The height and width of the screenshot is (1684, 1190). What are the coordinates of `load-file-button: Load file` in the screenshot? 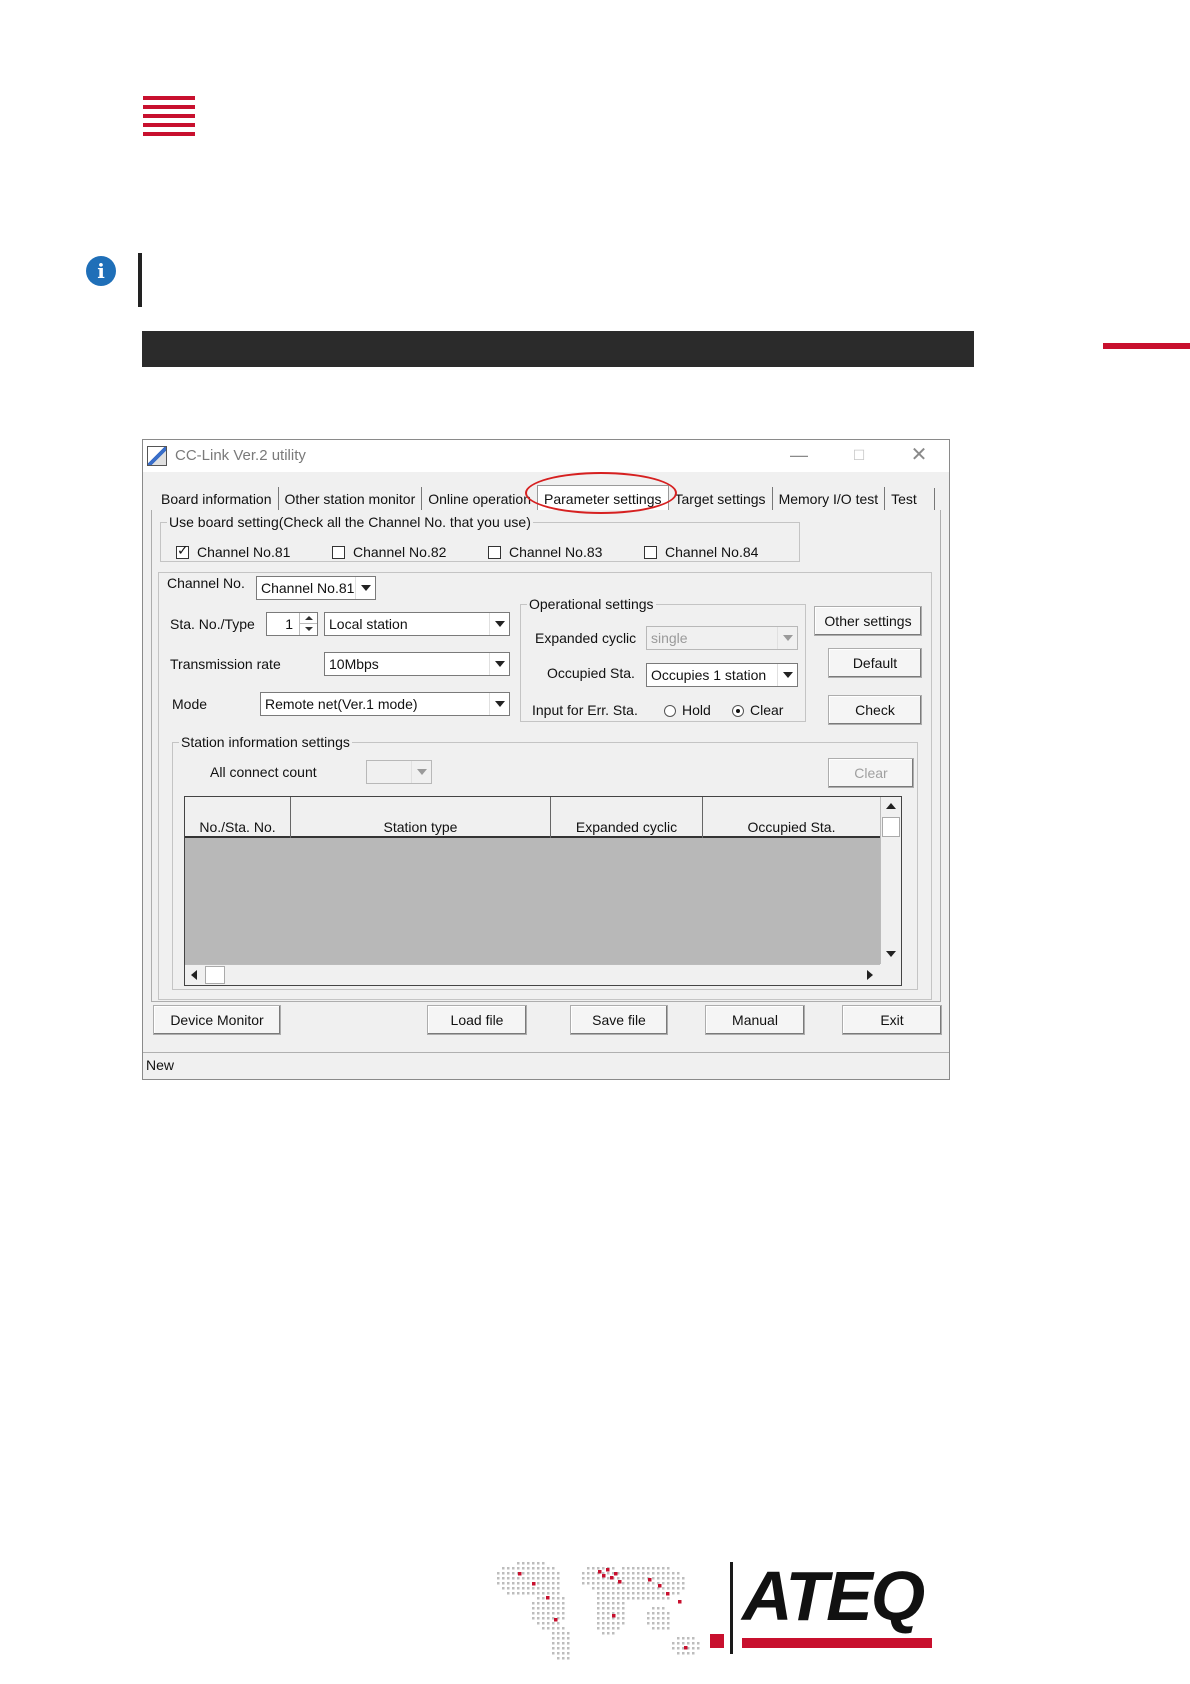 It's located at (477, 1020).